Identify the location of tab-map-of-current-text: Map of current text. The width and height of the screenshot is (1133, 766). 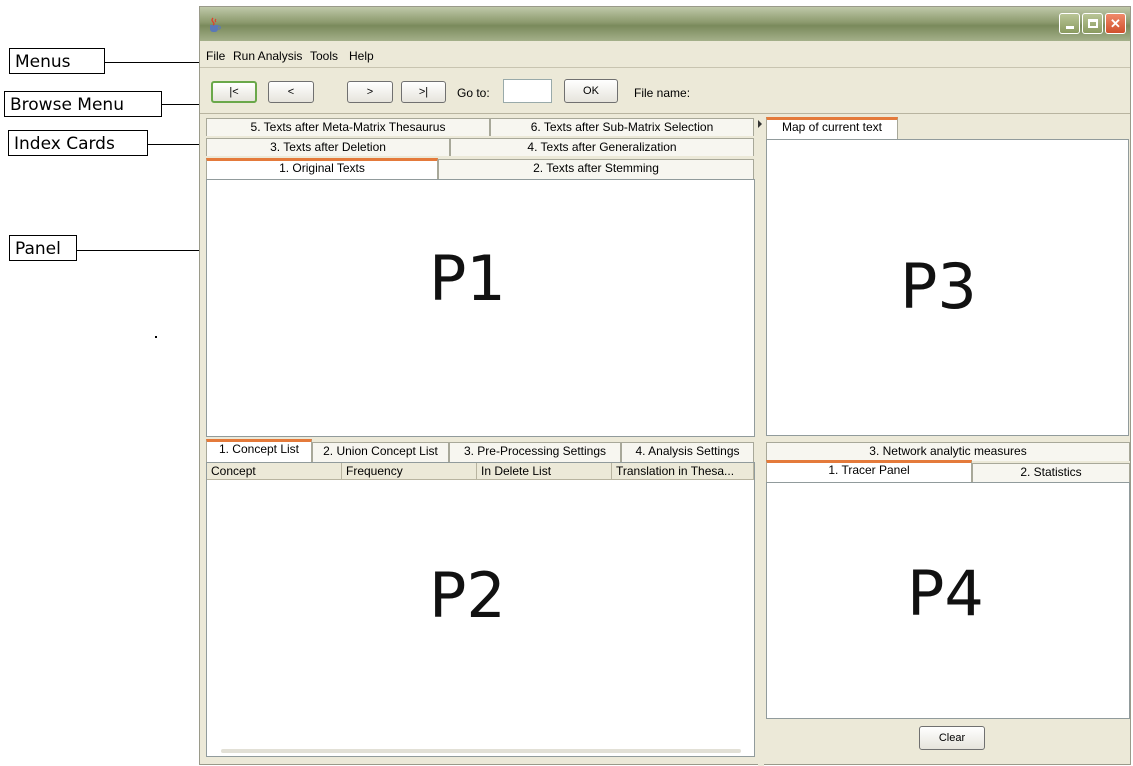
(832, 128).